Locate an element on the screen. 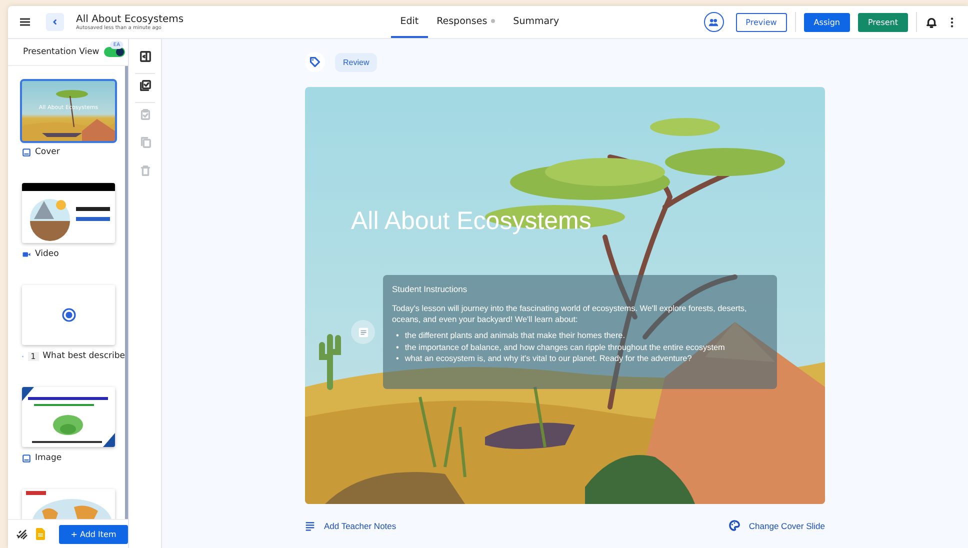  cover-slide-icon is located at coordinates (26, 152).